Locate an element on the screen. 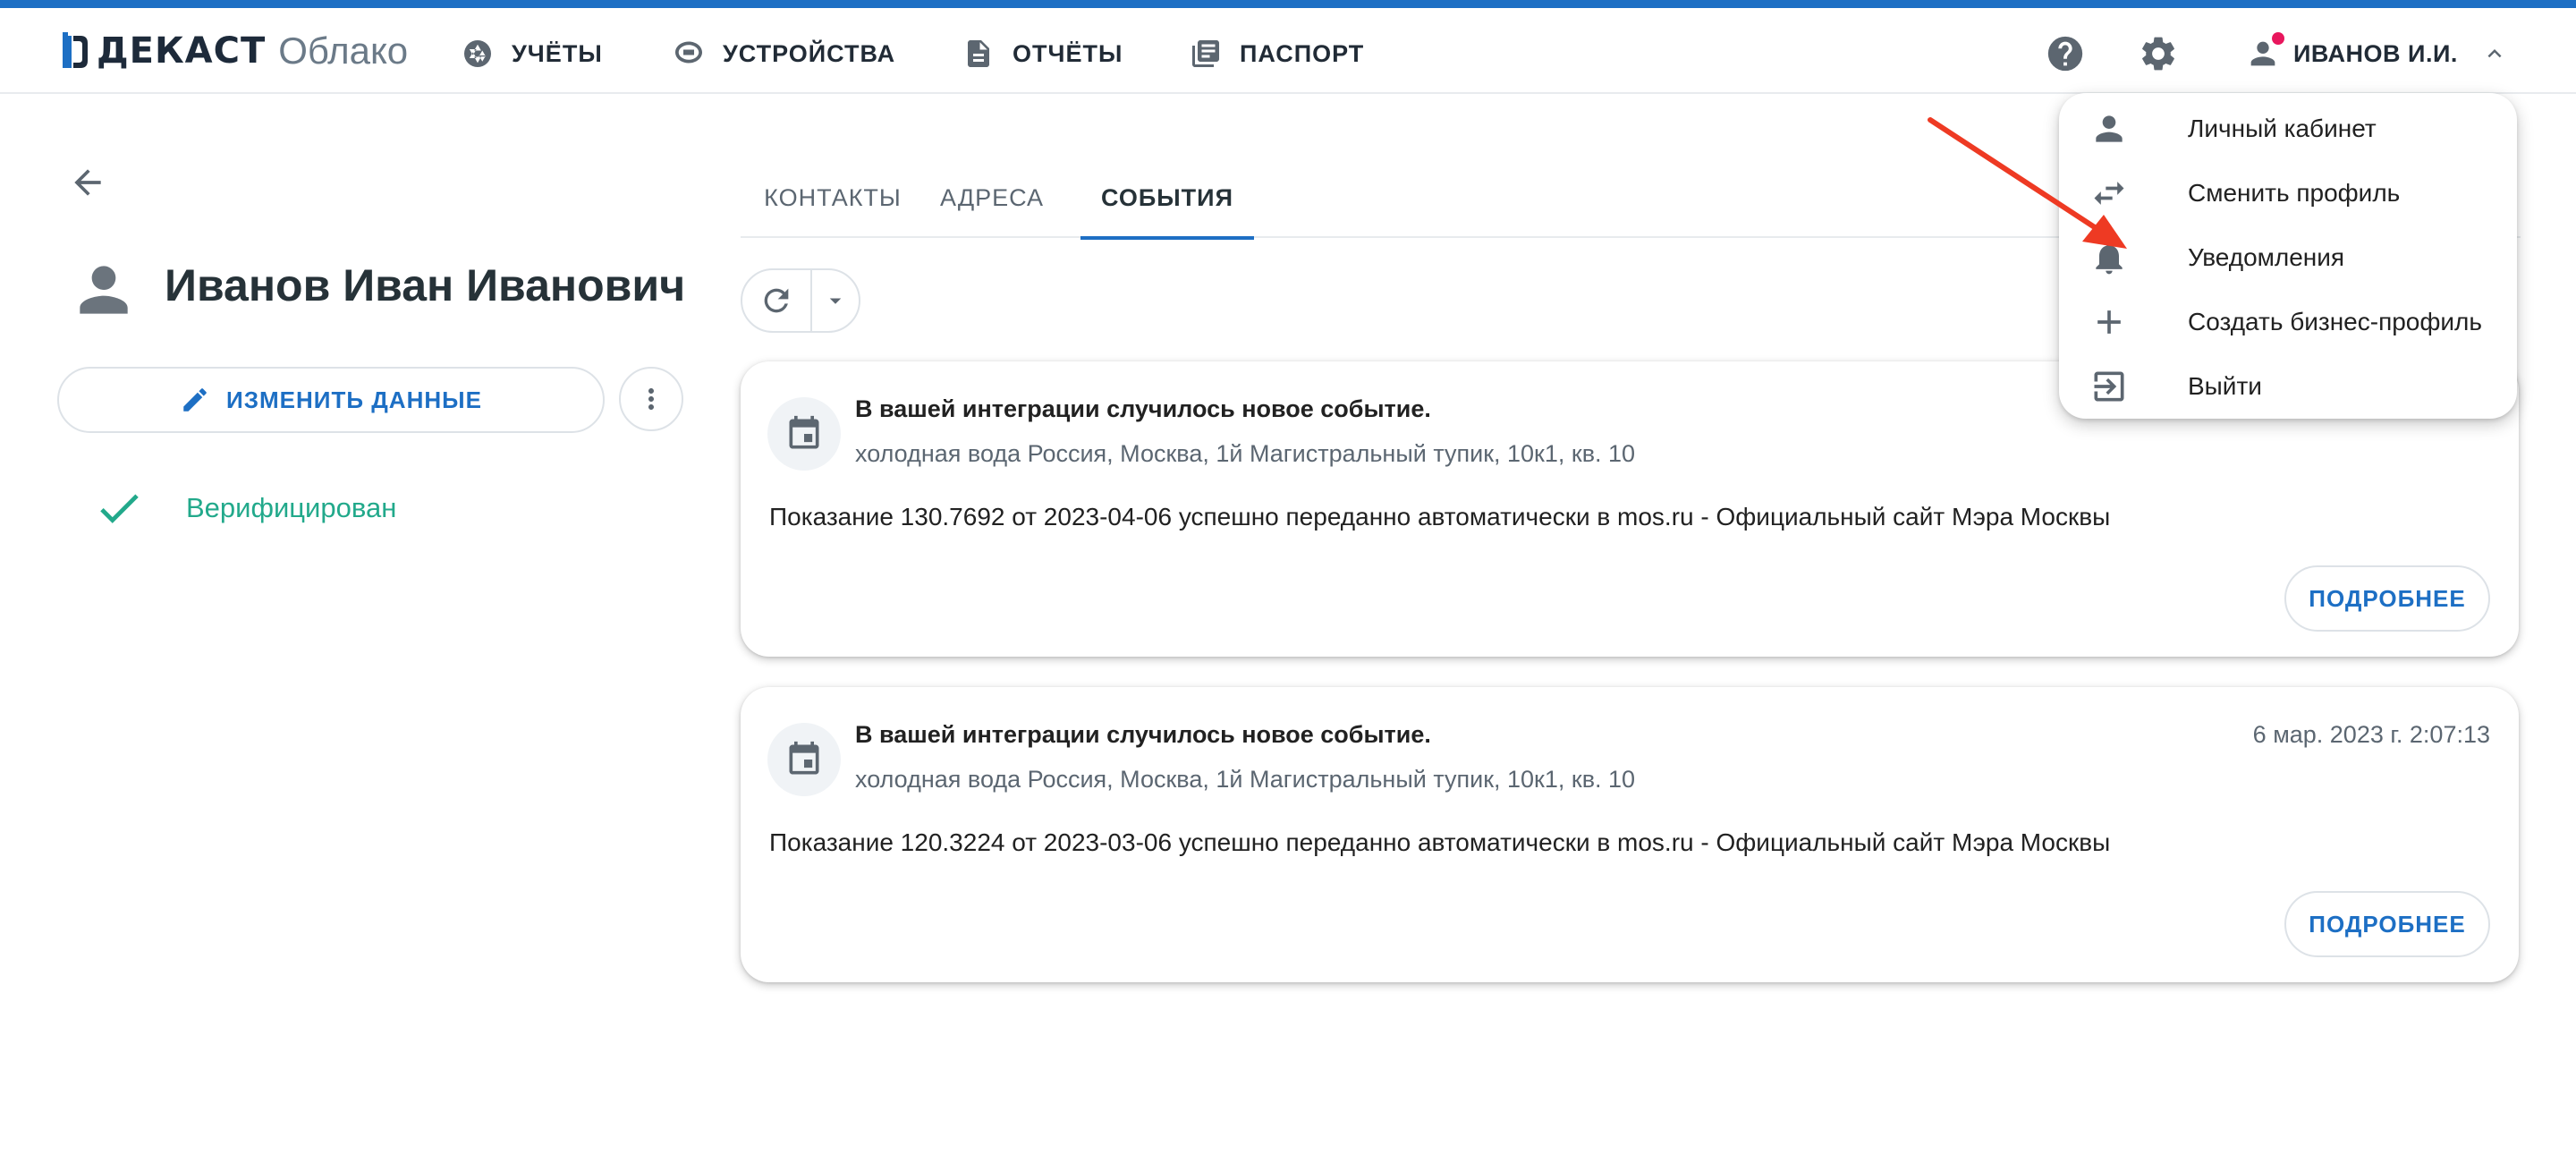  more-options-button is located at coordinates (651, 399).